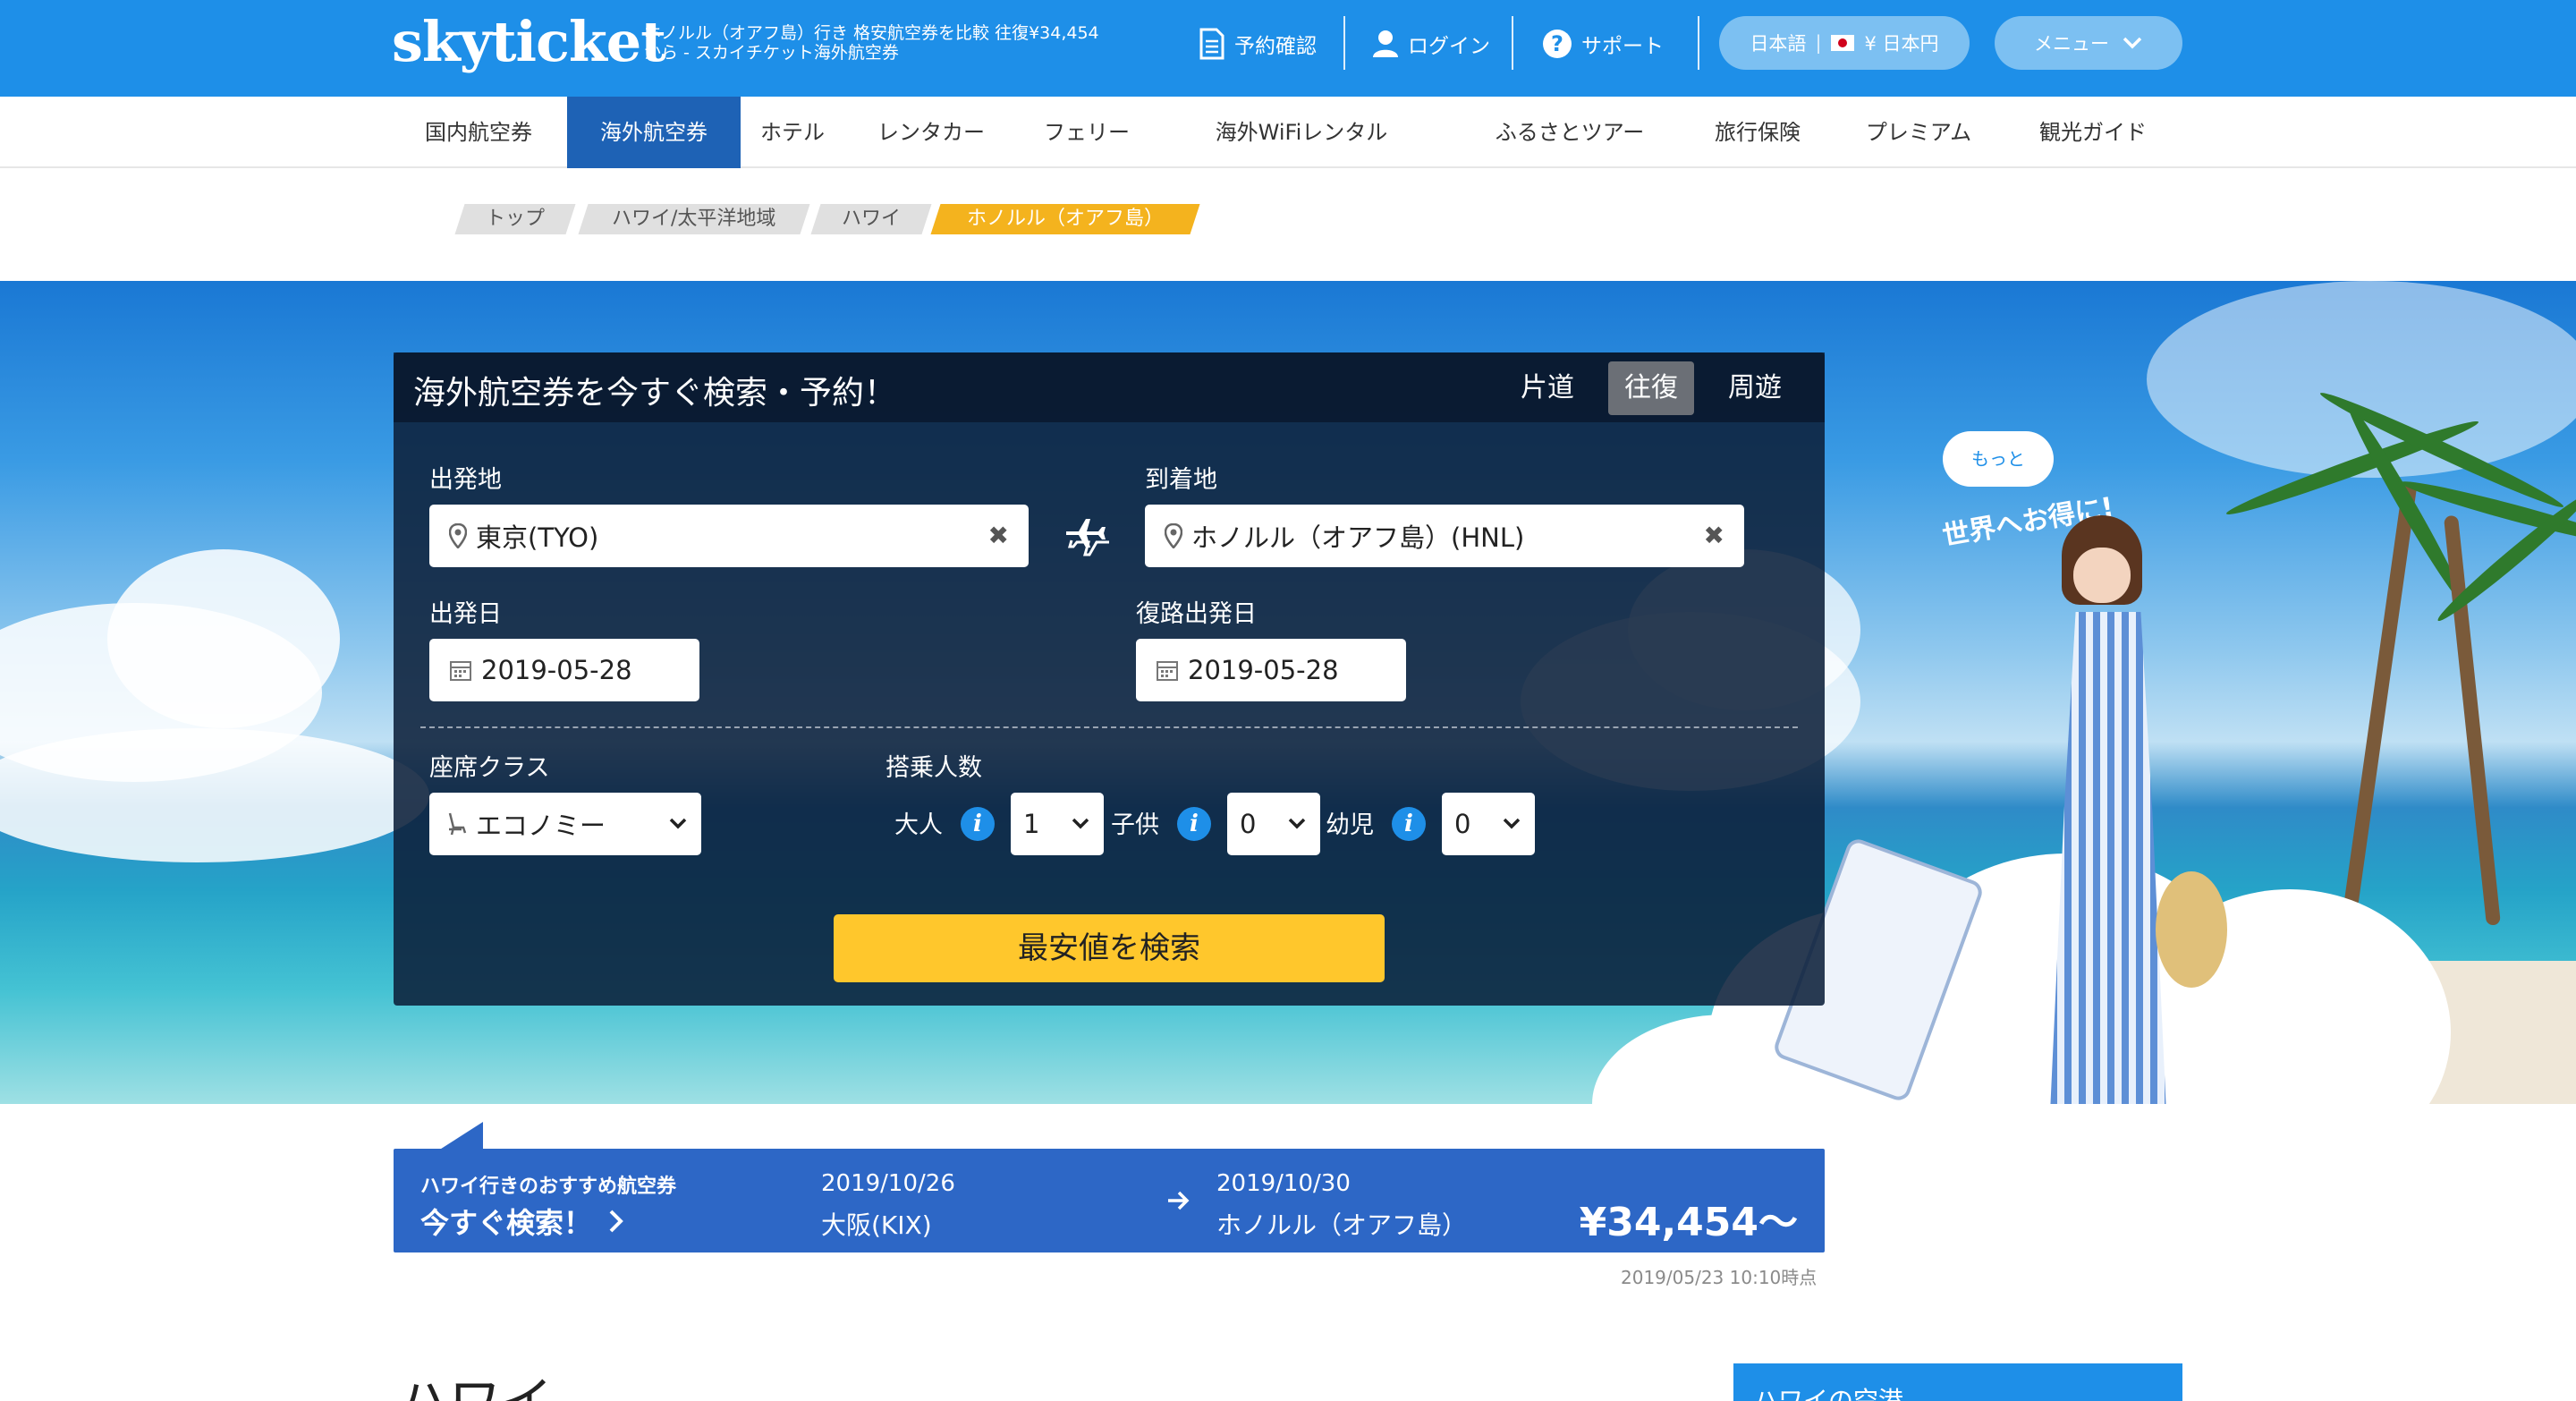 The height and width of the screenshot is (1401, 2576). I want to click on tab-travel-insurance: 旅行保険, so click(1757, 132).